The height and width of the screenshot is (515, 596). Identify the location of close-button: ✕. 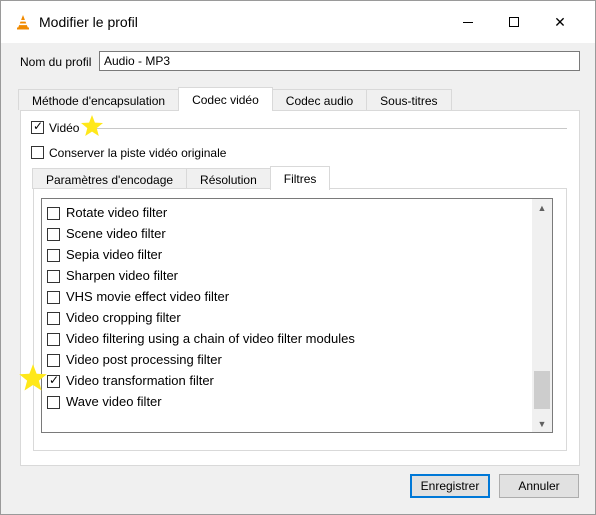
(560, 22).